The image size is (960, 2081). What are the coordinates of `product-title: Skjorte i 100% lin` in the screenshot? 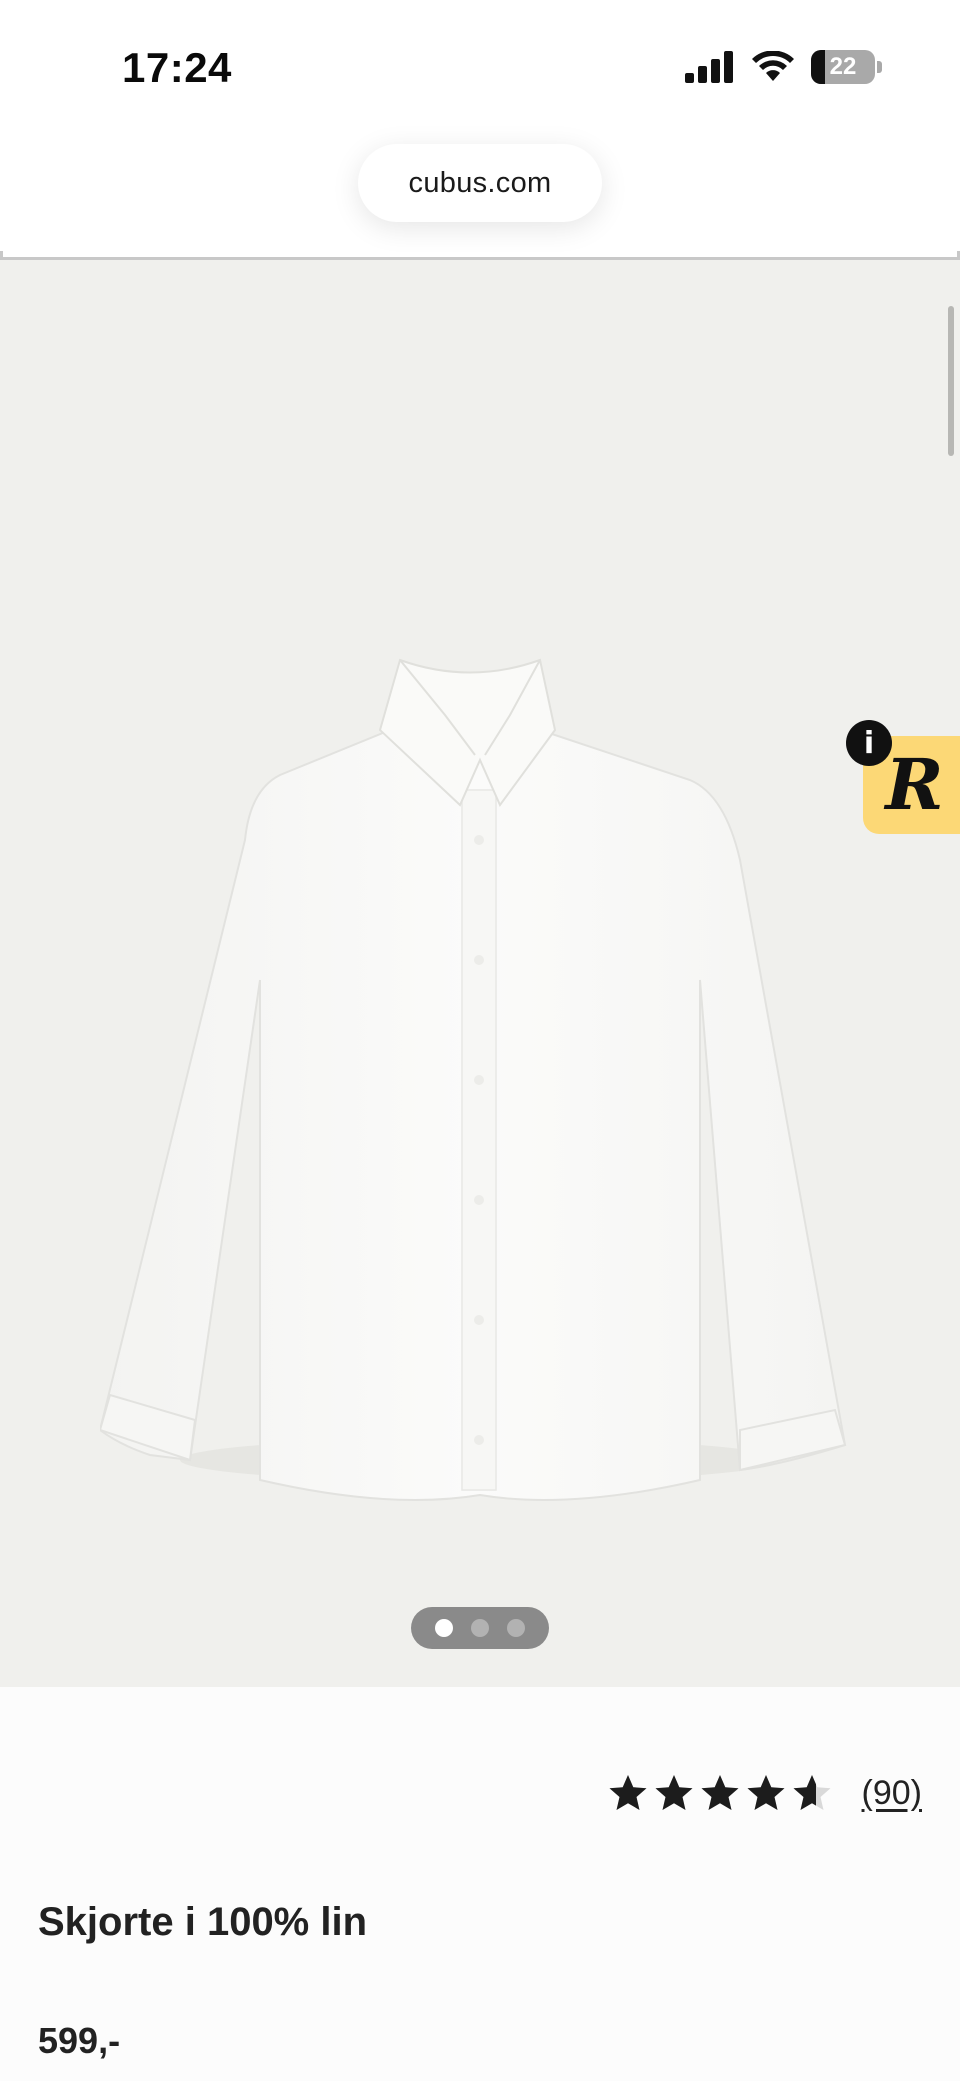 It's located at (203, 1922).